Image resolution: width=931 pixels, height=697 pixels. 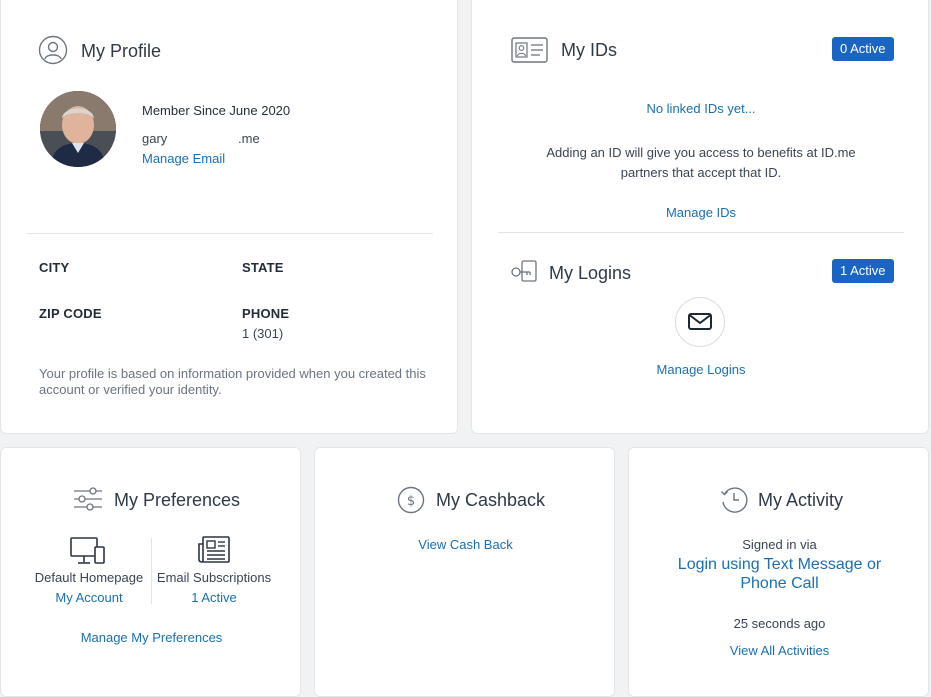 I want to click on email-user: gary, so click(x=155, y=138).